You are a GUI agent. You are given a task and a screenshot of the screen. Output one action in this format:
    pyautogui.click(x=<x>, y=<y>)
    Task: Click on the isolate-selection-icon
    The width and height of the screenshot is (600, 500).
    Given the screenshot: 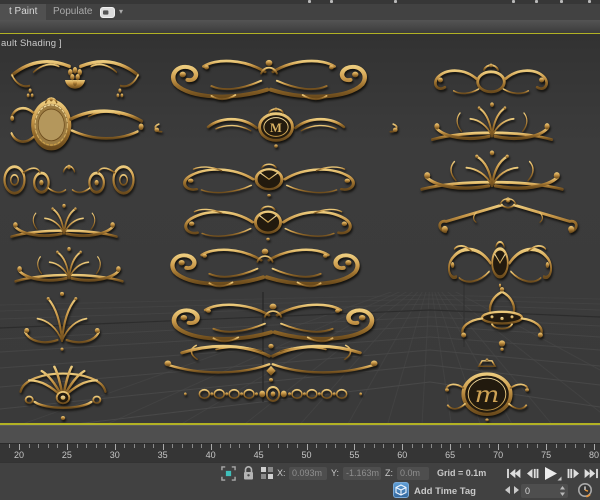 What is the action you would take?
    pyautogui.click(x=228, y=473)
    